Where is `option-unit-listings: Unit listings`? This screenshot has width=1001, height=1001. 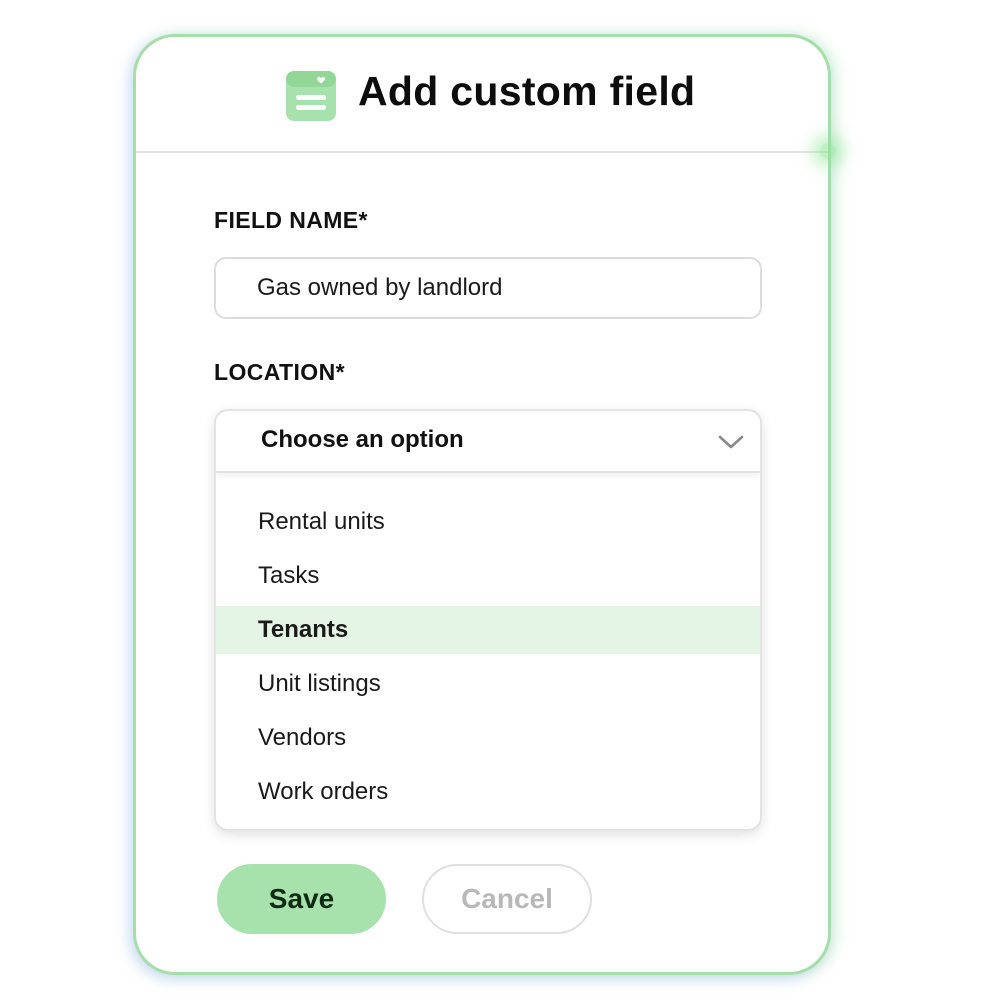 option-unit-listings: Unit listings is located at coordinates (488, 684).